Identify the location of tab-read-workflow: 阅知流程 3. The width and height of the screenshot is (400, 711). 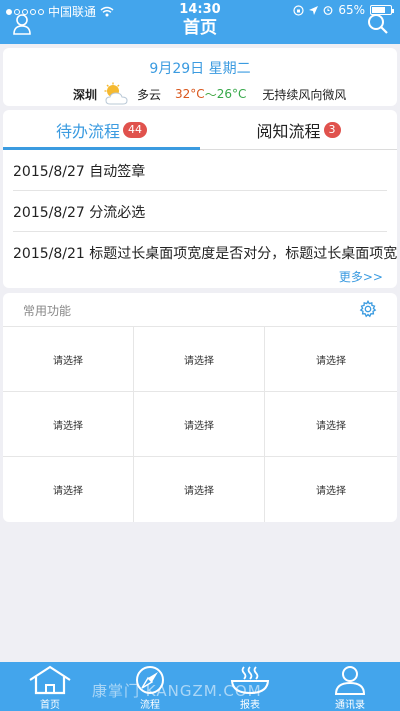
(298, 130).